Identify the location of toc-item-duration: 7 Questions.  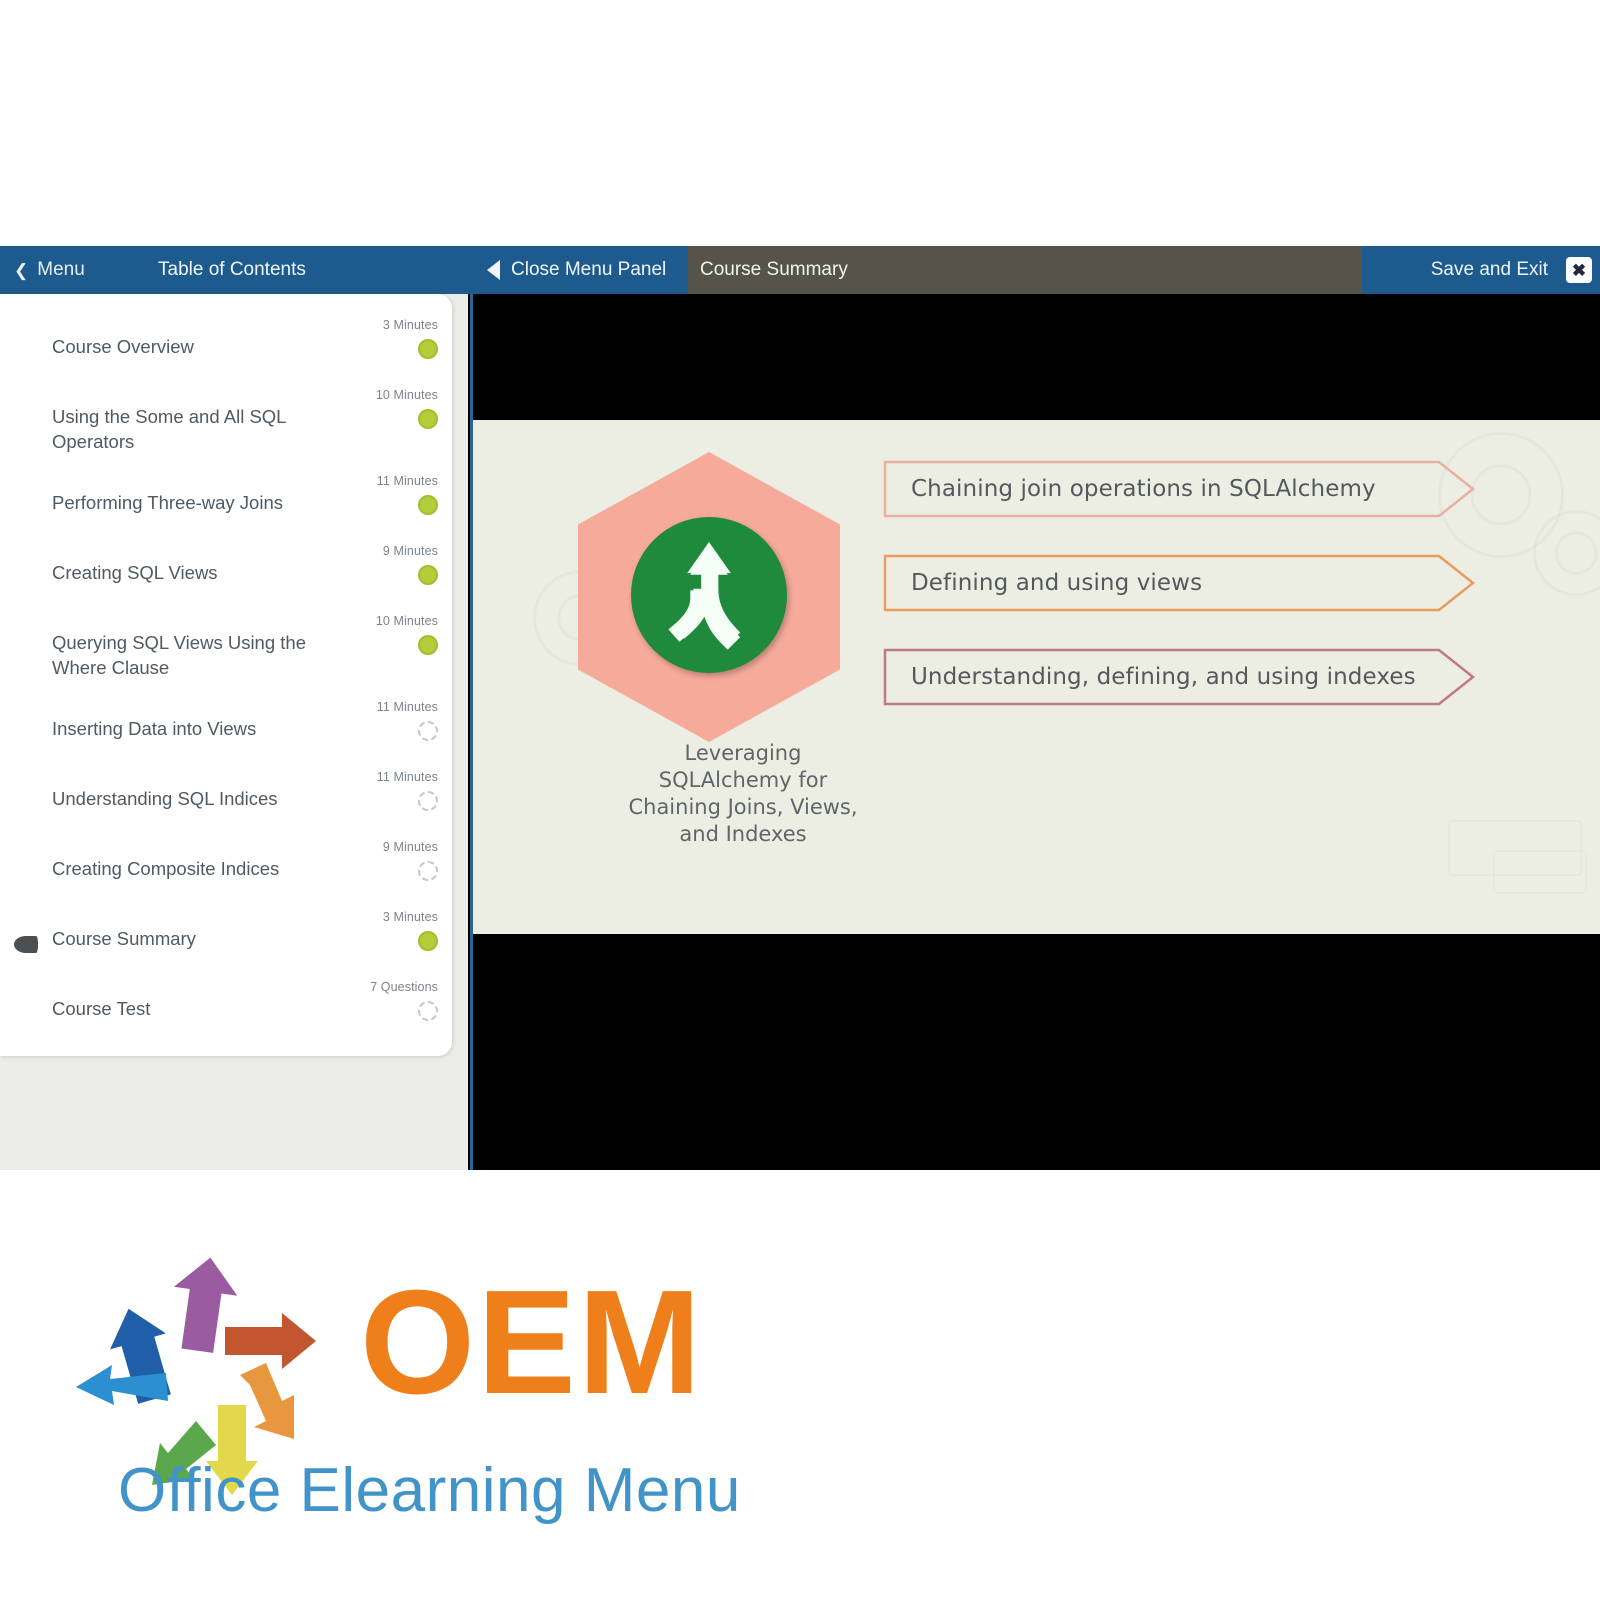
(404, 986).